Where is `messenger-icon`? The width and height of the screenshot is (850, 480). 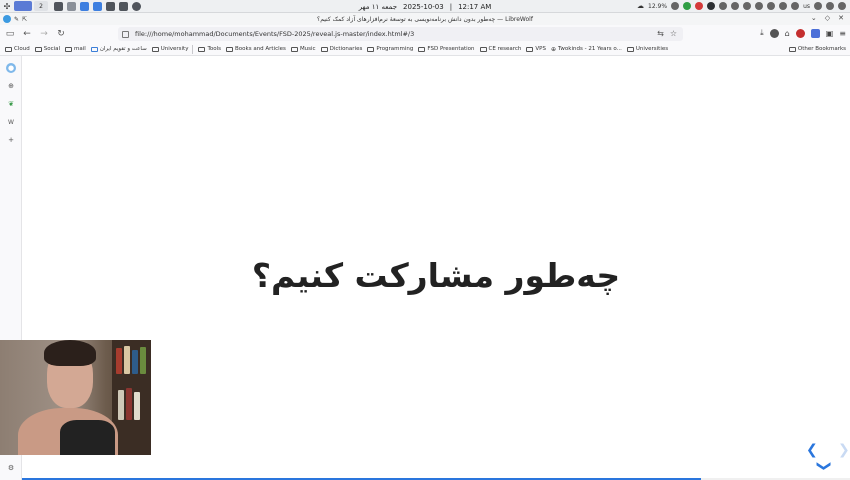 messenger-icon is located at coordinates (723, 6).